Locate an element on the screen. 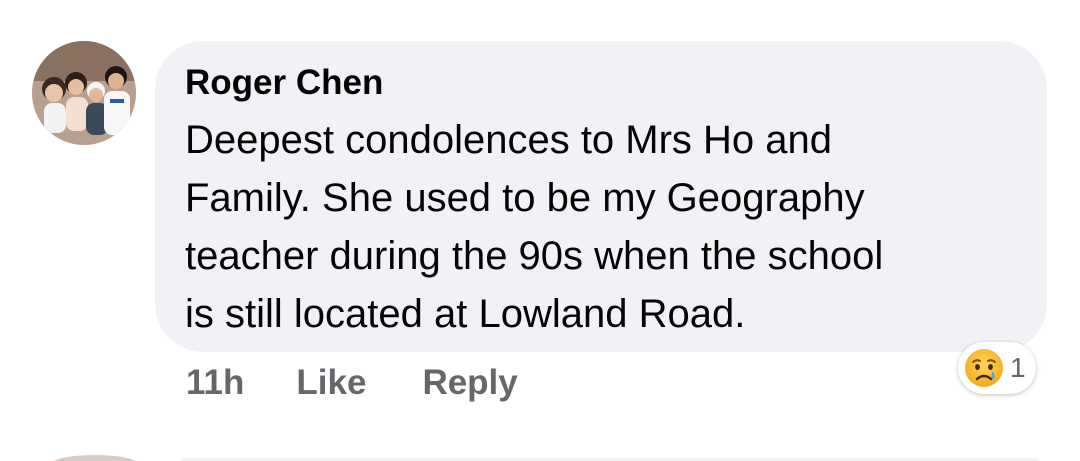 Image resolution: width=1080 pixels, height=461 pixels. like-button: Like is located at coordinates (331, 383).